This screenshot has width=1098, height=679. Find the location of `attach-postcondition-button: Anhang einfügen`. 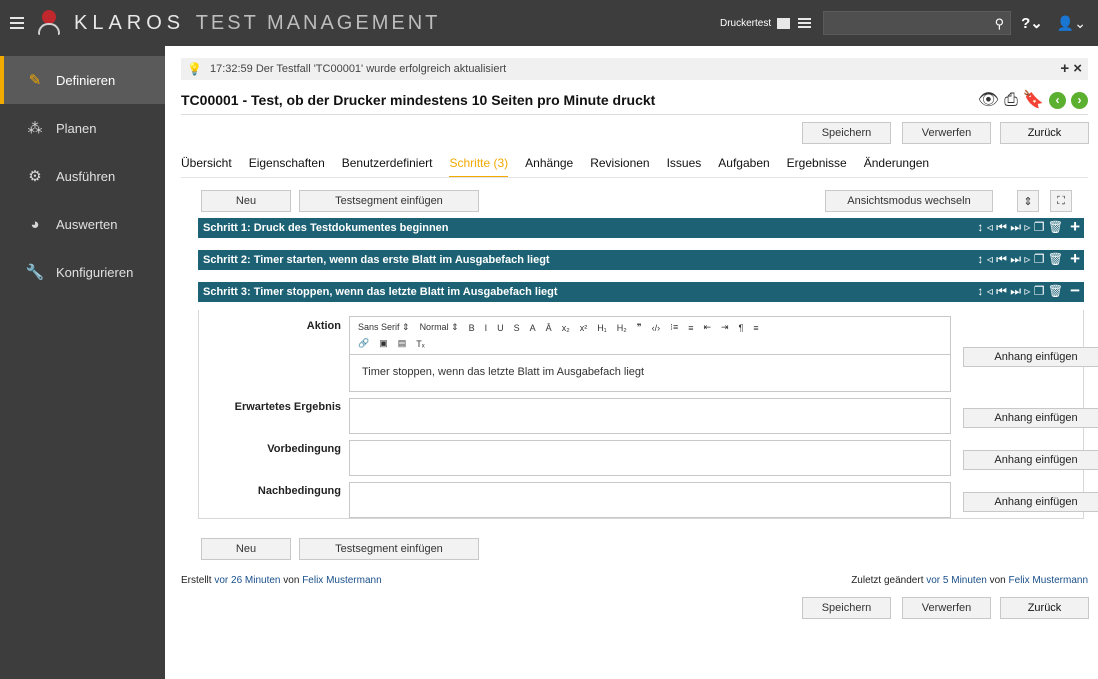

attach-postcondition-button: Anhang einfügen is located at coordinates (1030, 502).